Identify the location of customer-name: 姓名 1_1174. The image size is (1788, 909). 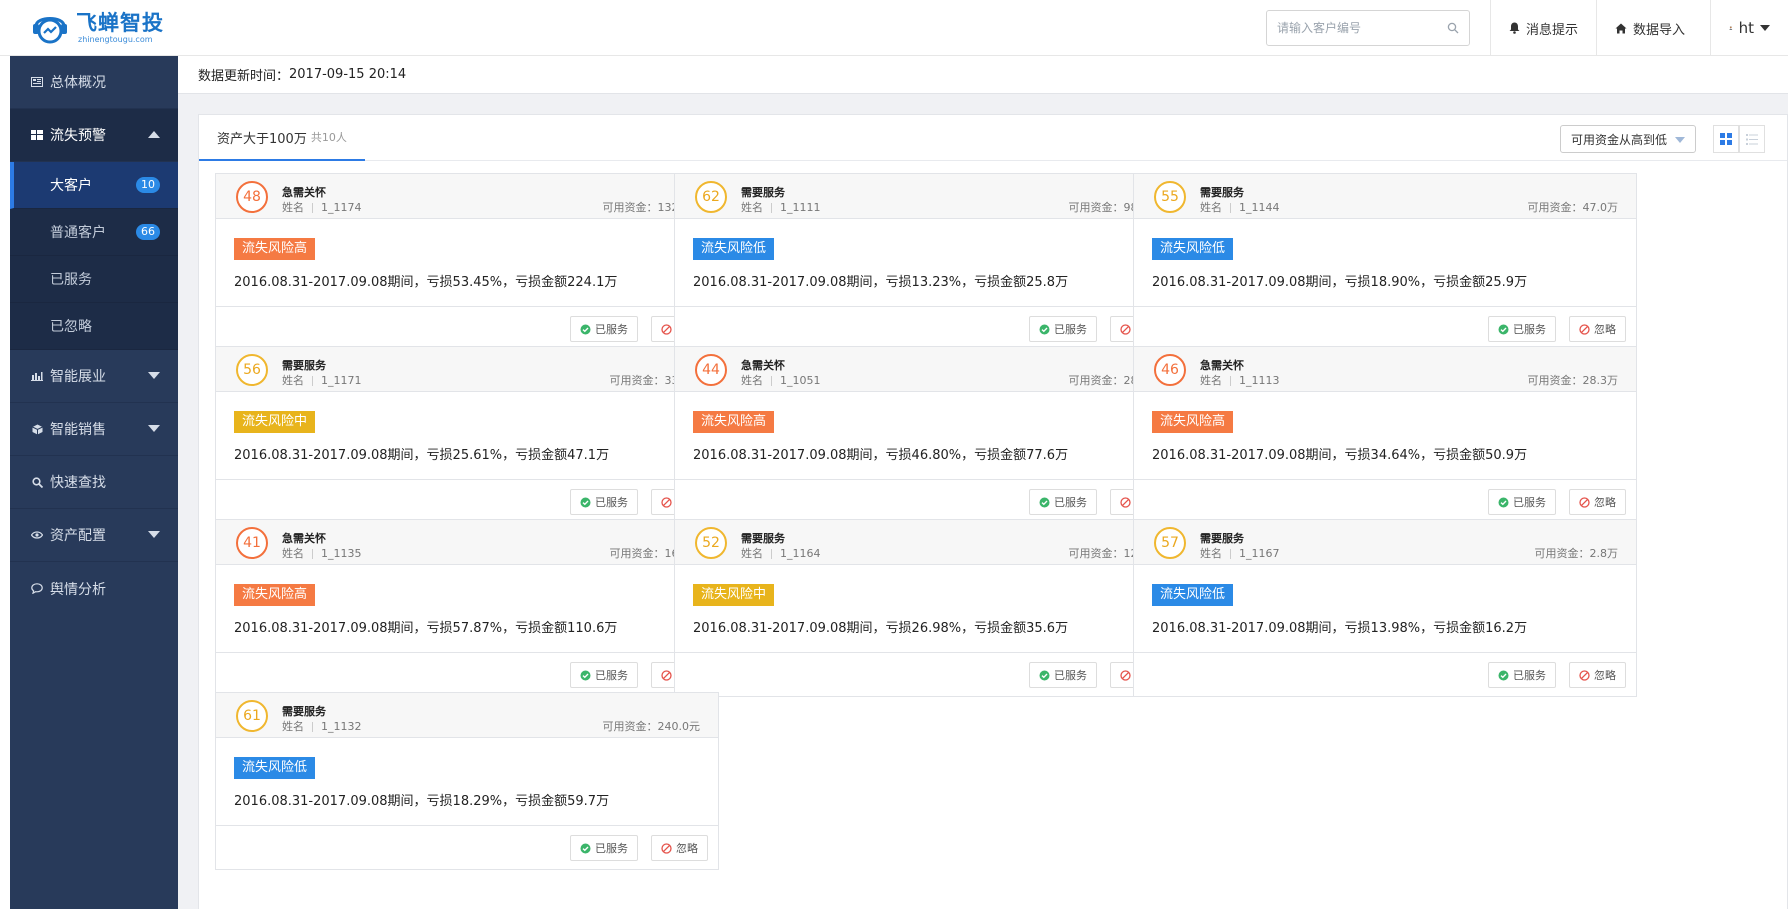
(322, 207).